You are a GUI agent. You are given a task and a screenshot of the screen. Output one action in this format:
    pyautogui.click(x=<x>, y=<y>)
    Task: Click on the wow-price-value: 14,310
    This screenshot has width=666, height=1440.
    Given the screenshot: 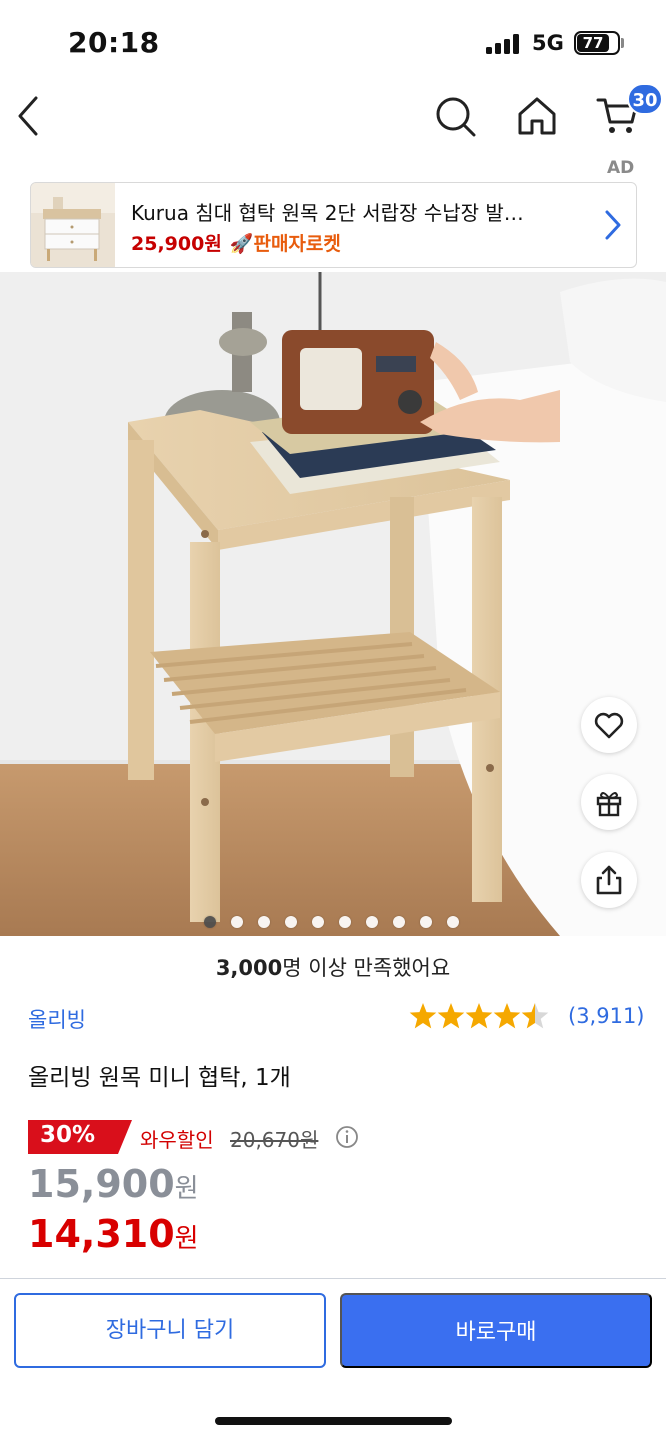 What is the action you would take?
    pyautogui.click(x=101, y=1234)
    